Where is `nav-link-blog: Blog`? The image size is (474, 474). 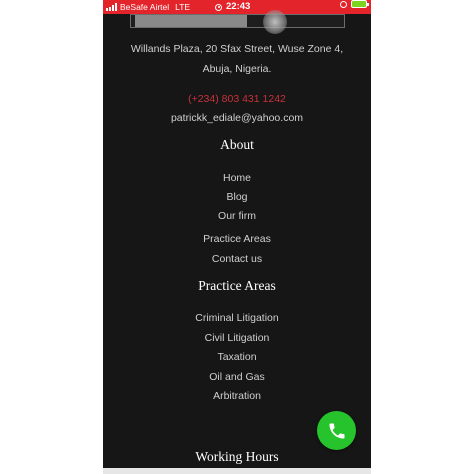 nav-link-blog: Blog is located at coordinates (237, 197).